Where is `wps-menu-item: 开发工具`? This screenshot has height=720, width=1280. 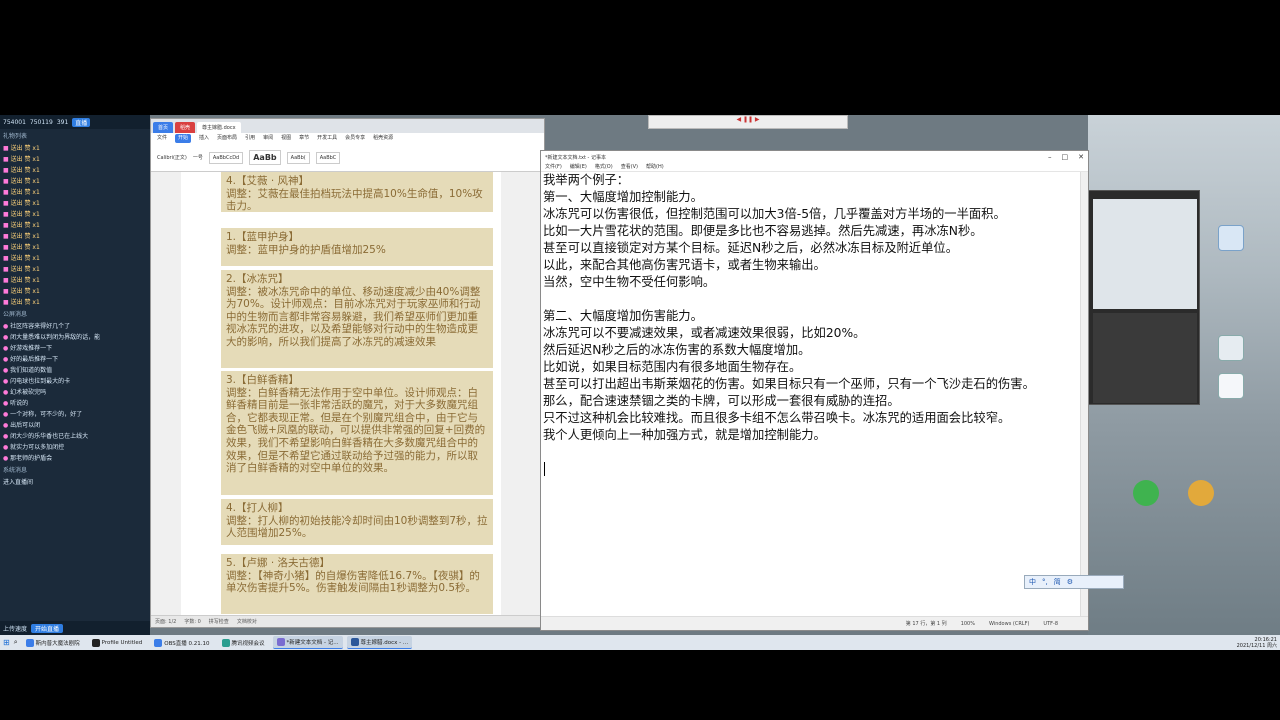 wps-menu-item: 开发工具 is located at coordinates (327, 138).